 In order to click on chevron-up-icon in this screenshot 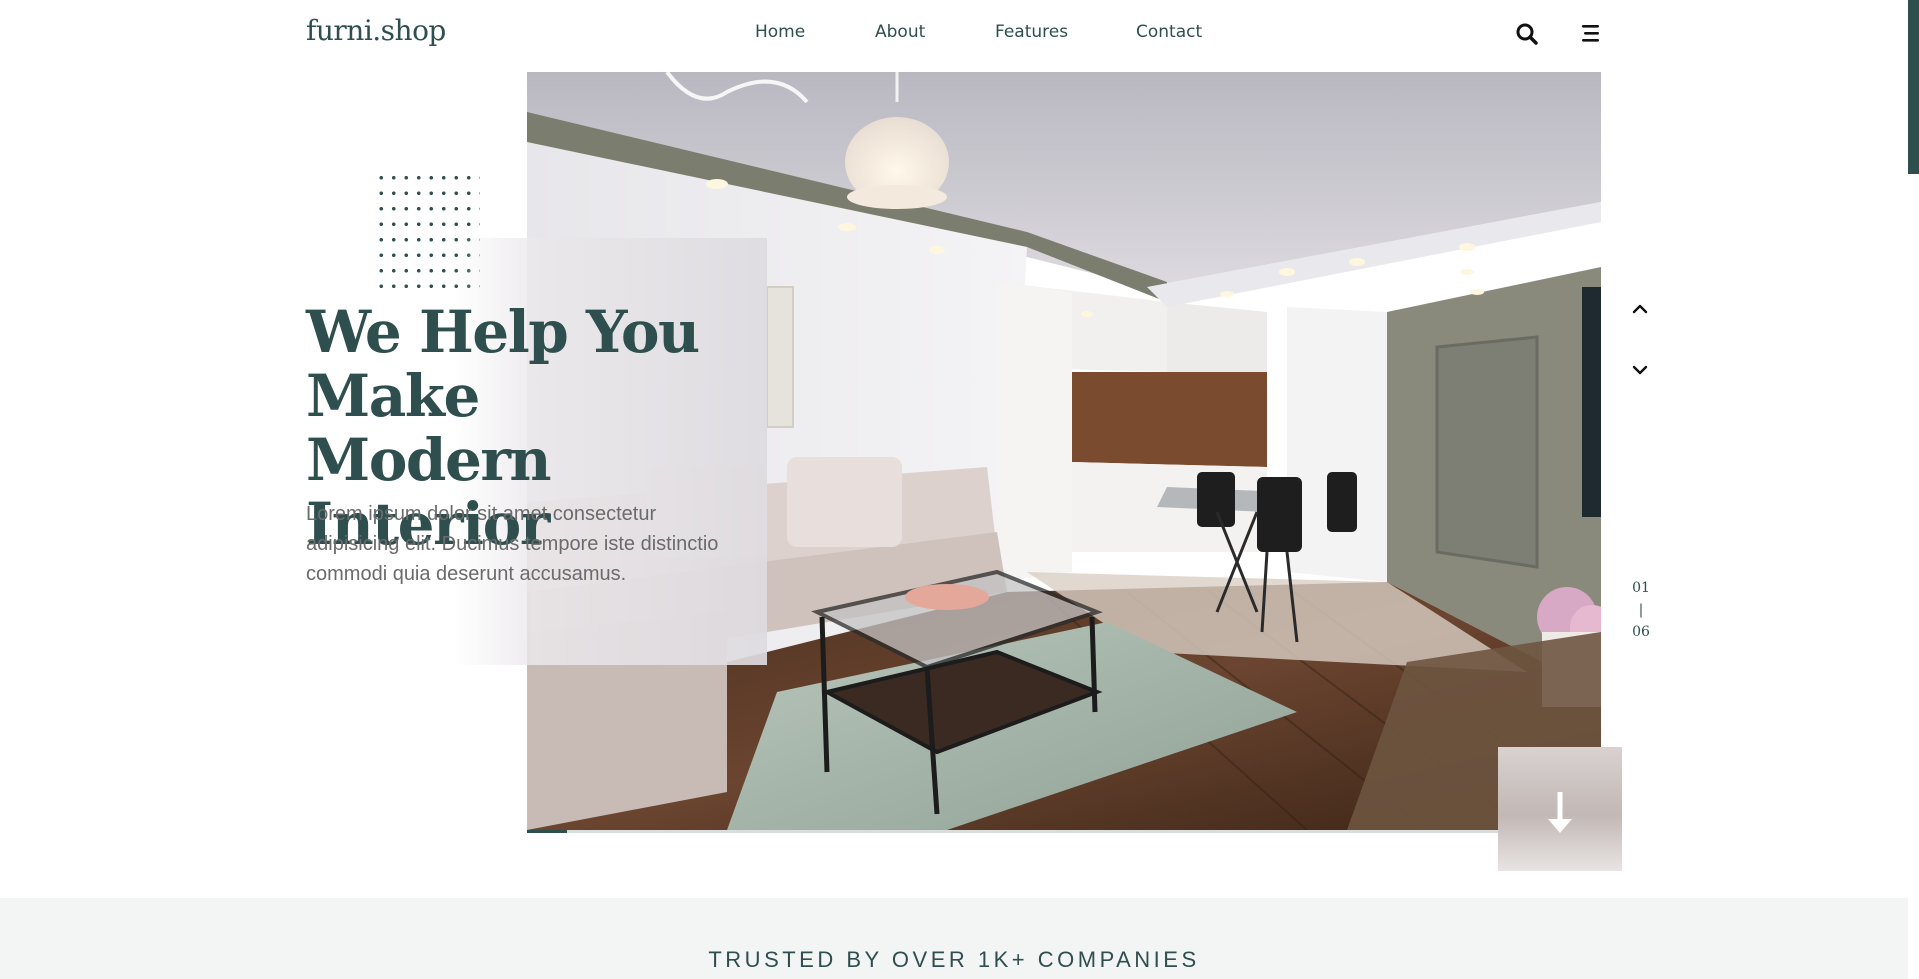, I will do `click(1640, 309)`.